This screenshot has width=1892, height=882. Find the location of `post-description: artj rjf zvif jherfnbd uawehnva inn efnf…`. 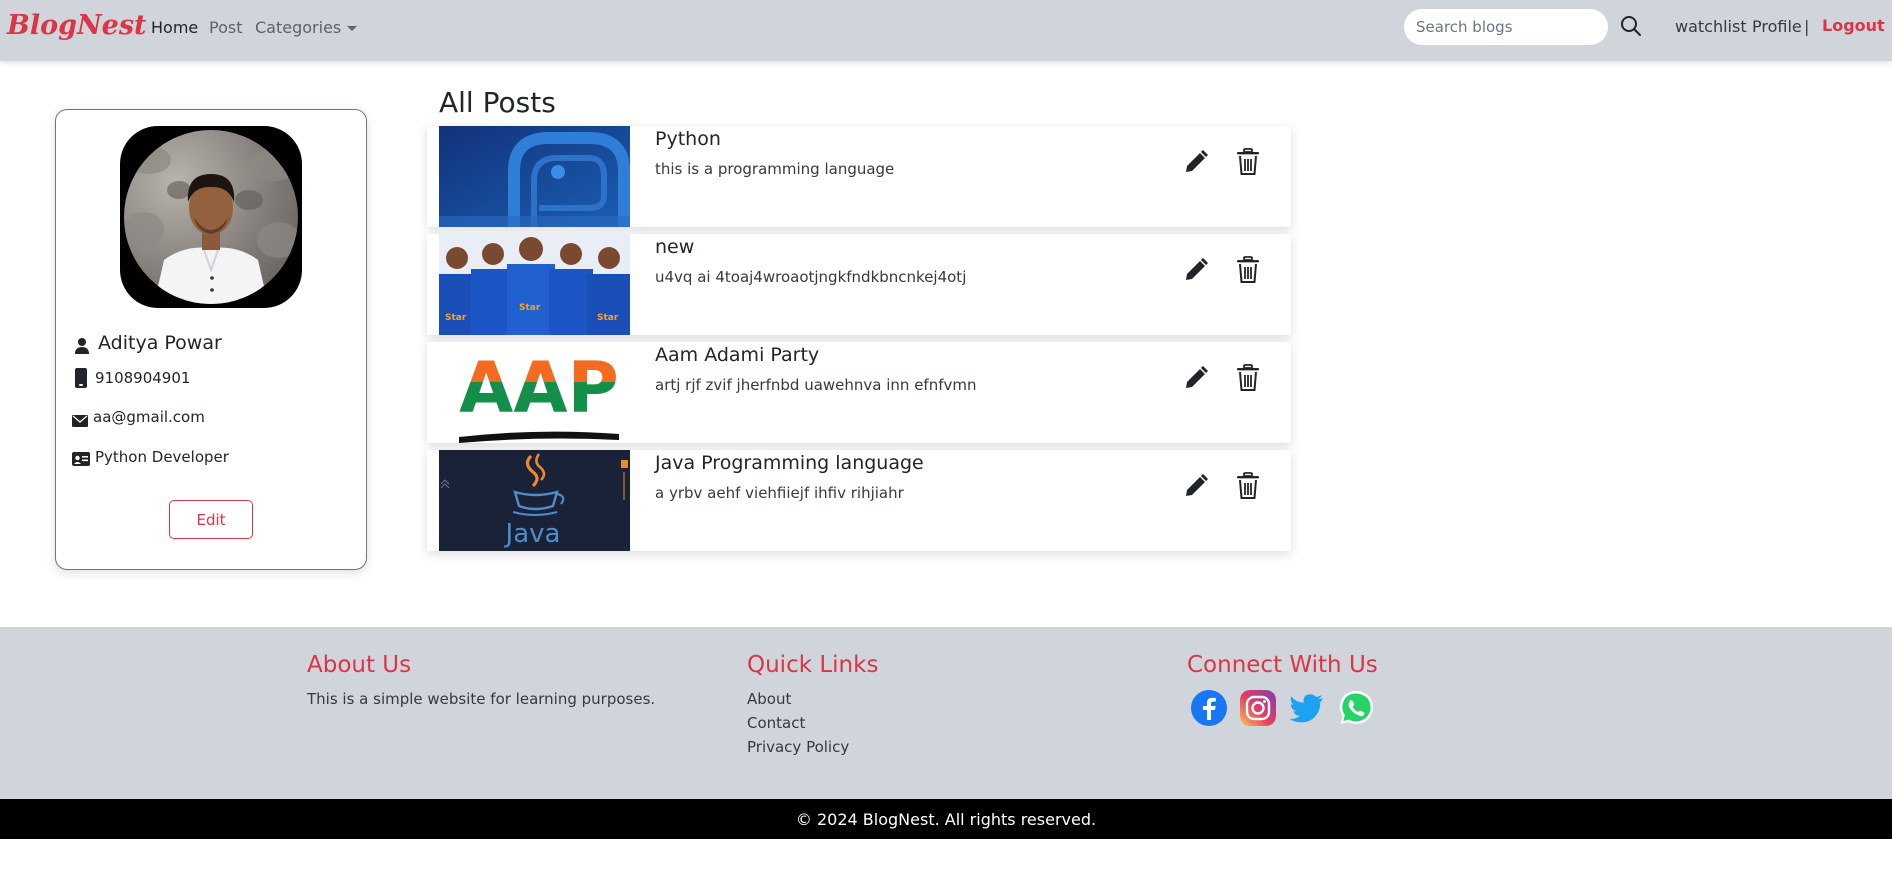

post-description: artj rjf zvif jherfnbd uawehnva inn efnf… is located at coordinates (816, 385).